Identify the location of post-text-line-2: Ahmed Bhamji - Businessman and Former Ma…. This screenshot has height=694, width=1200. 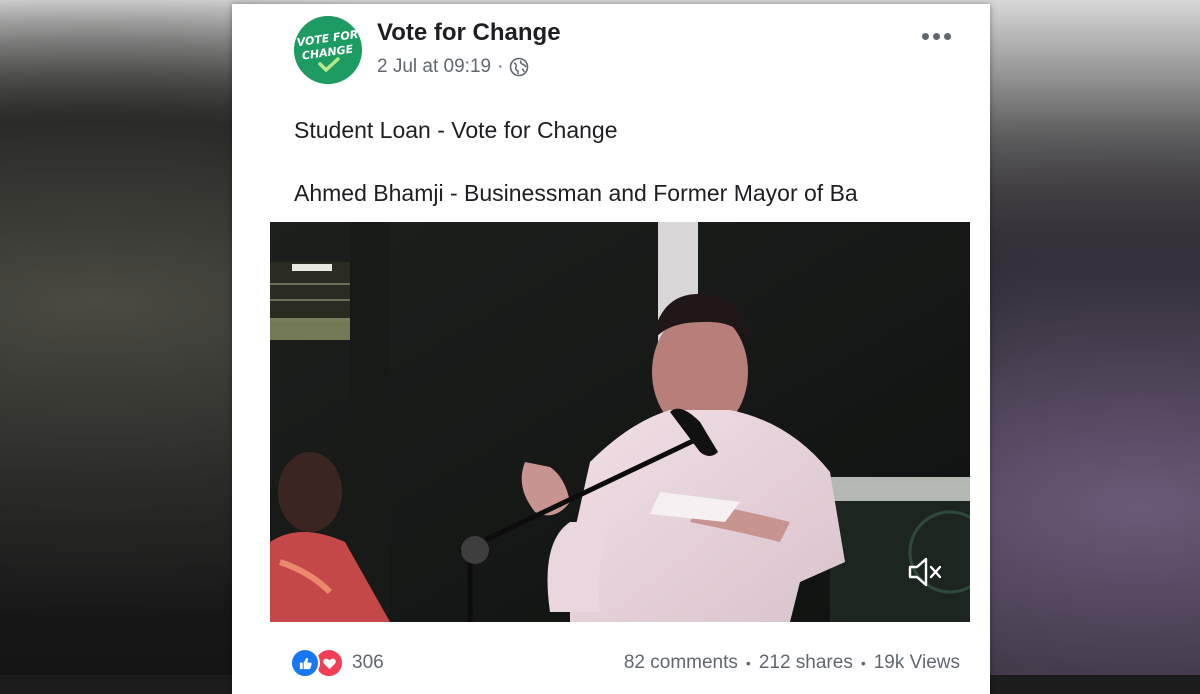
(576, 193).